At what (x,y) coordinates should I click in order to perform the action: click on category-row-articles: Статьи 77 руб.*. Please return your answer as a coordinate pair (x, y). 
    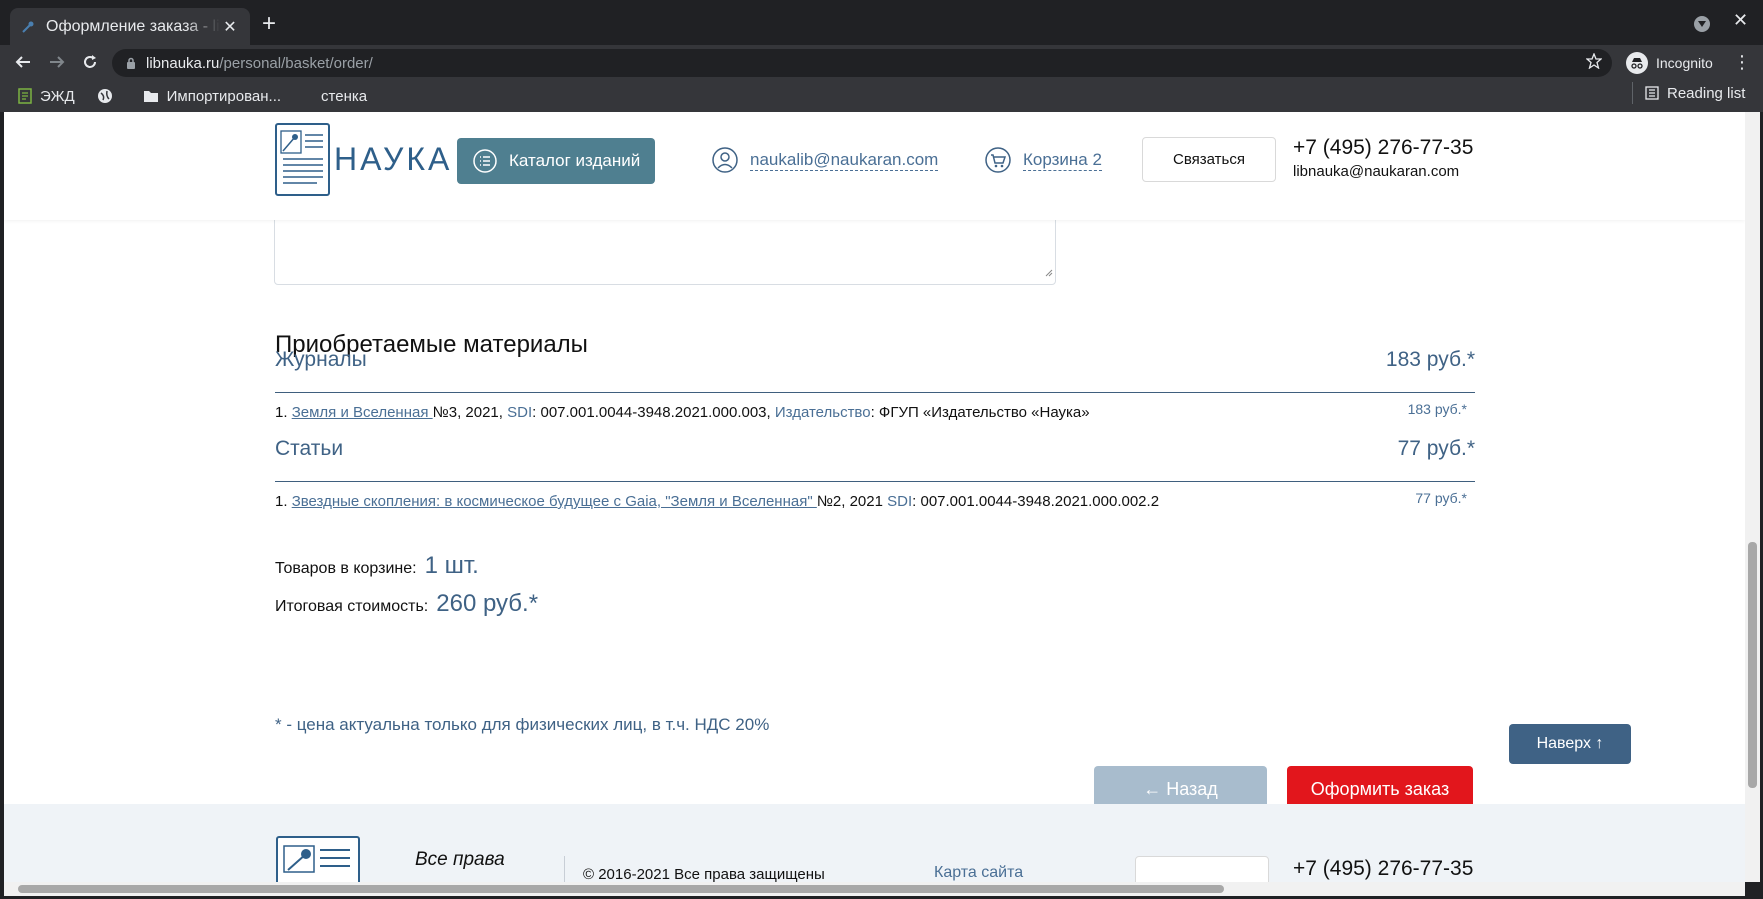
    Looking at the image, I should click on (875, 459).